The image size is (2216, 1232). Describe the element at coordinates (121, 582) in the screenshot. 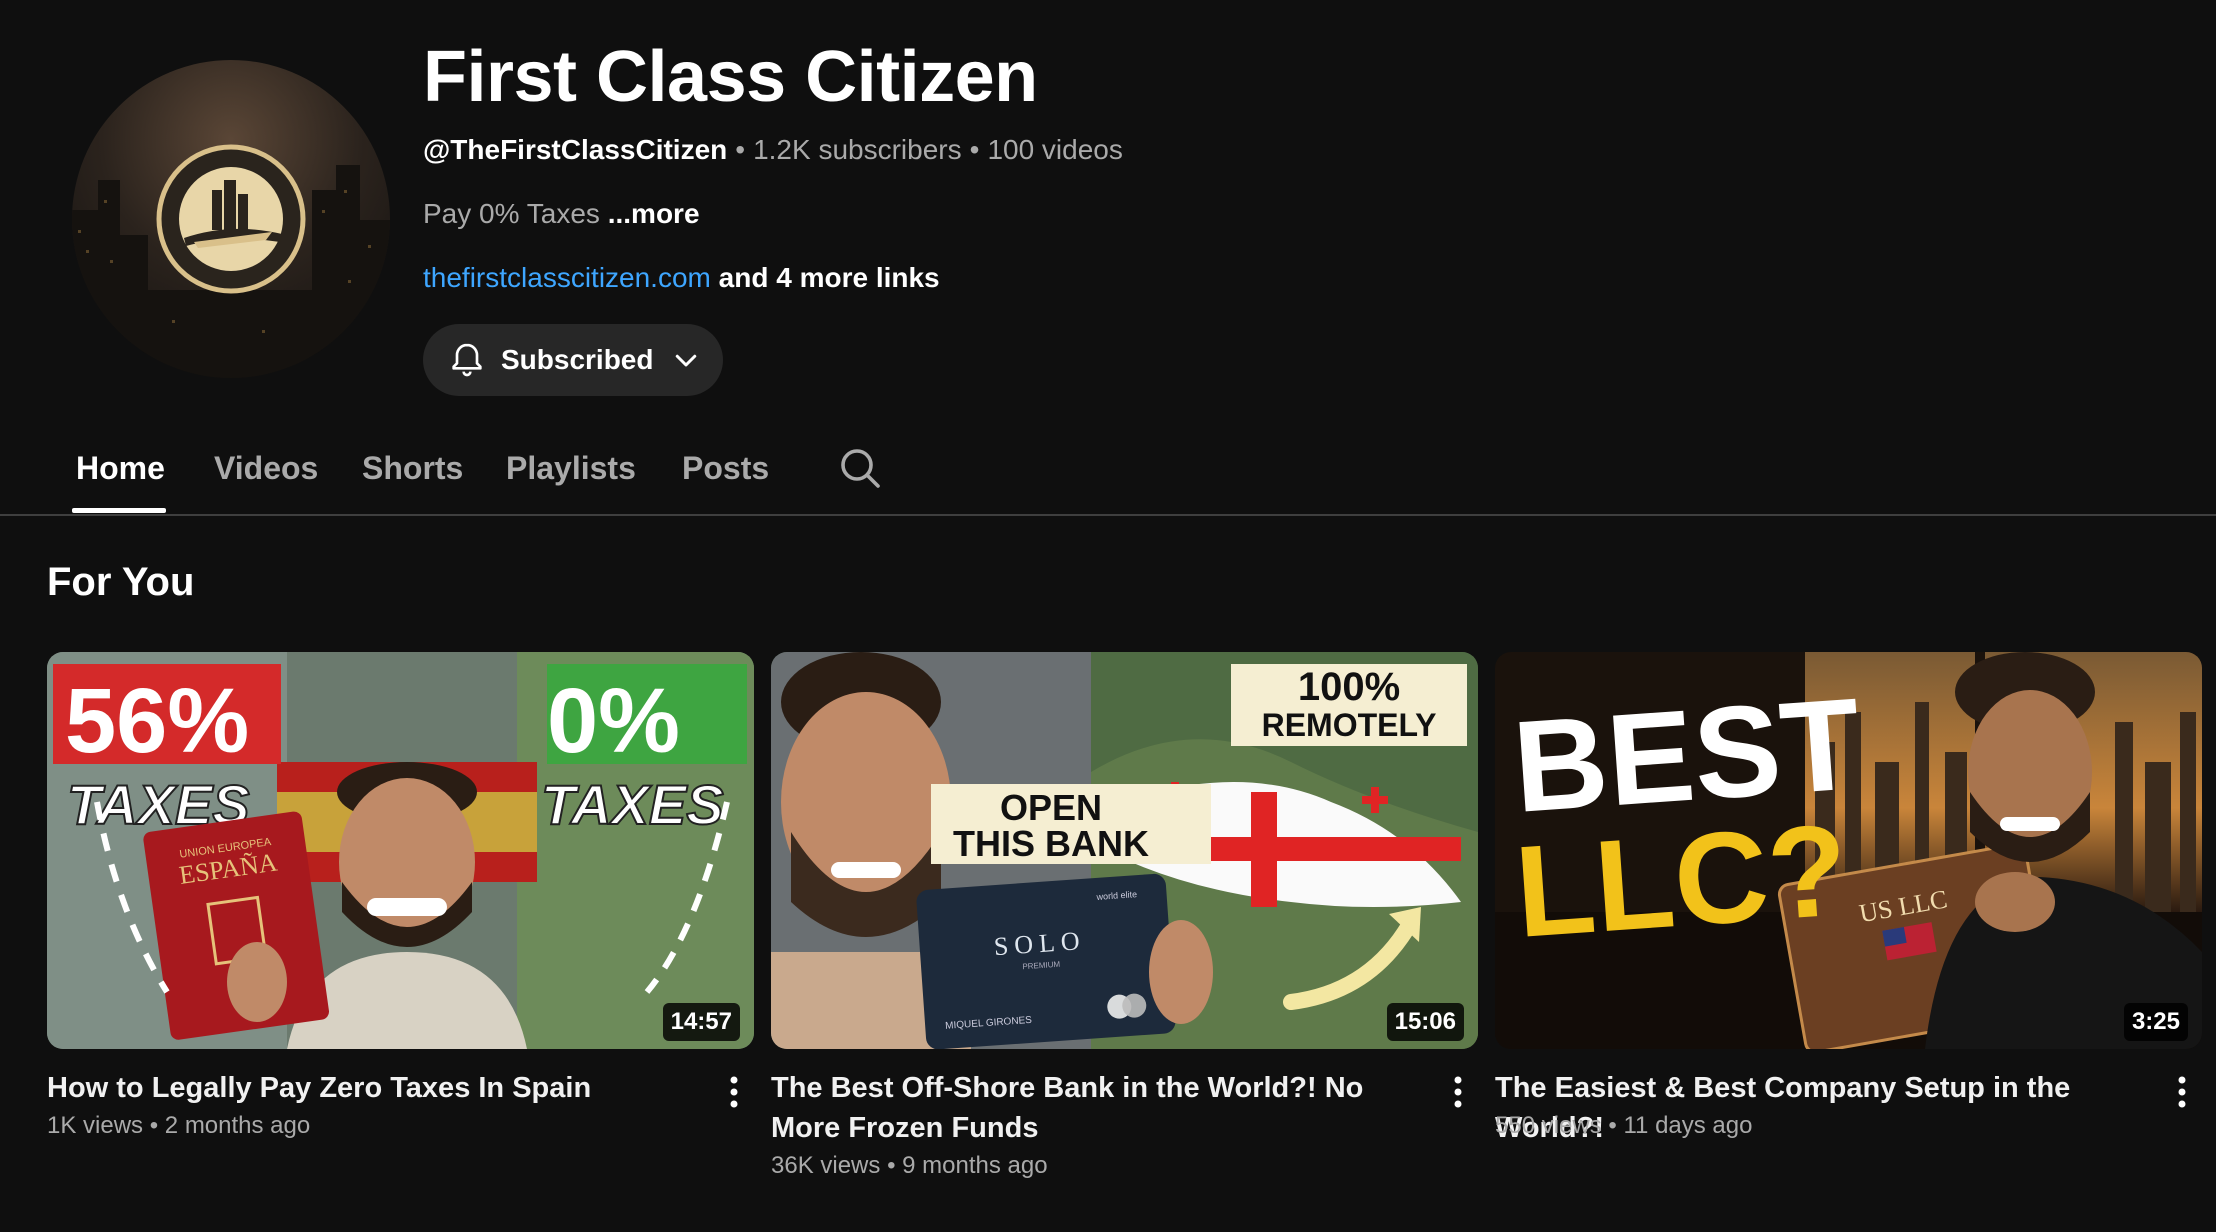

I see `section-title: For You` at that location.